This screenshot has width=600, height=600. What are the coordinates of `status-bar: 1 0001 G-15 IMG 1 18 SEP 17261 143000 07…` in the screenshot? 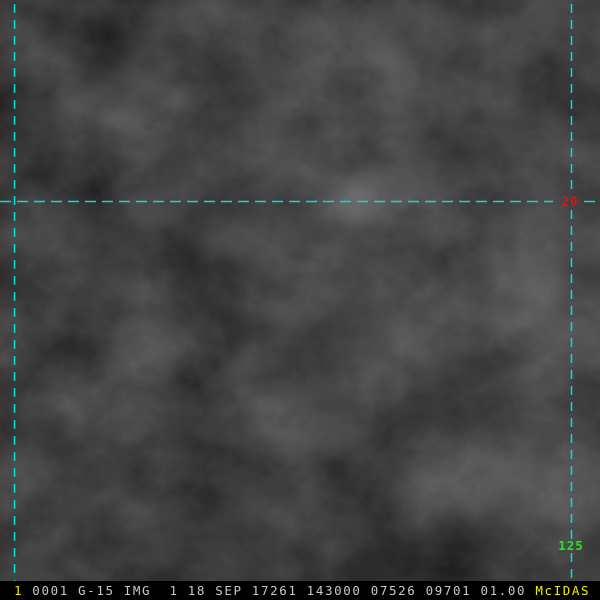 It's located at (300, 590).